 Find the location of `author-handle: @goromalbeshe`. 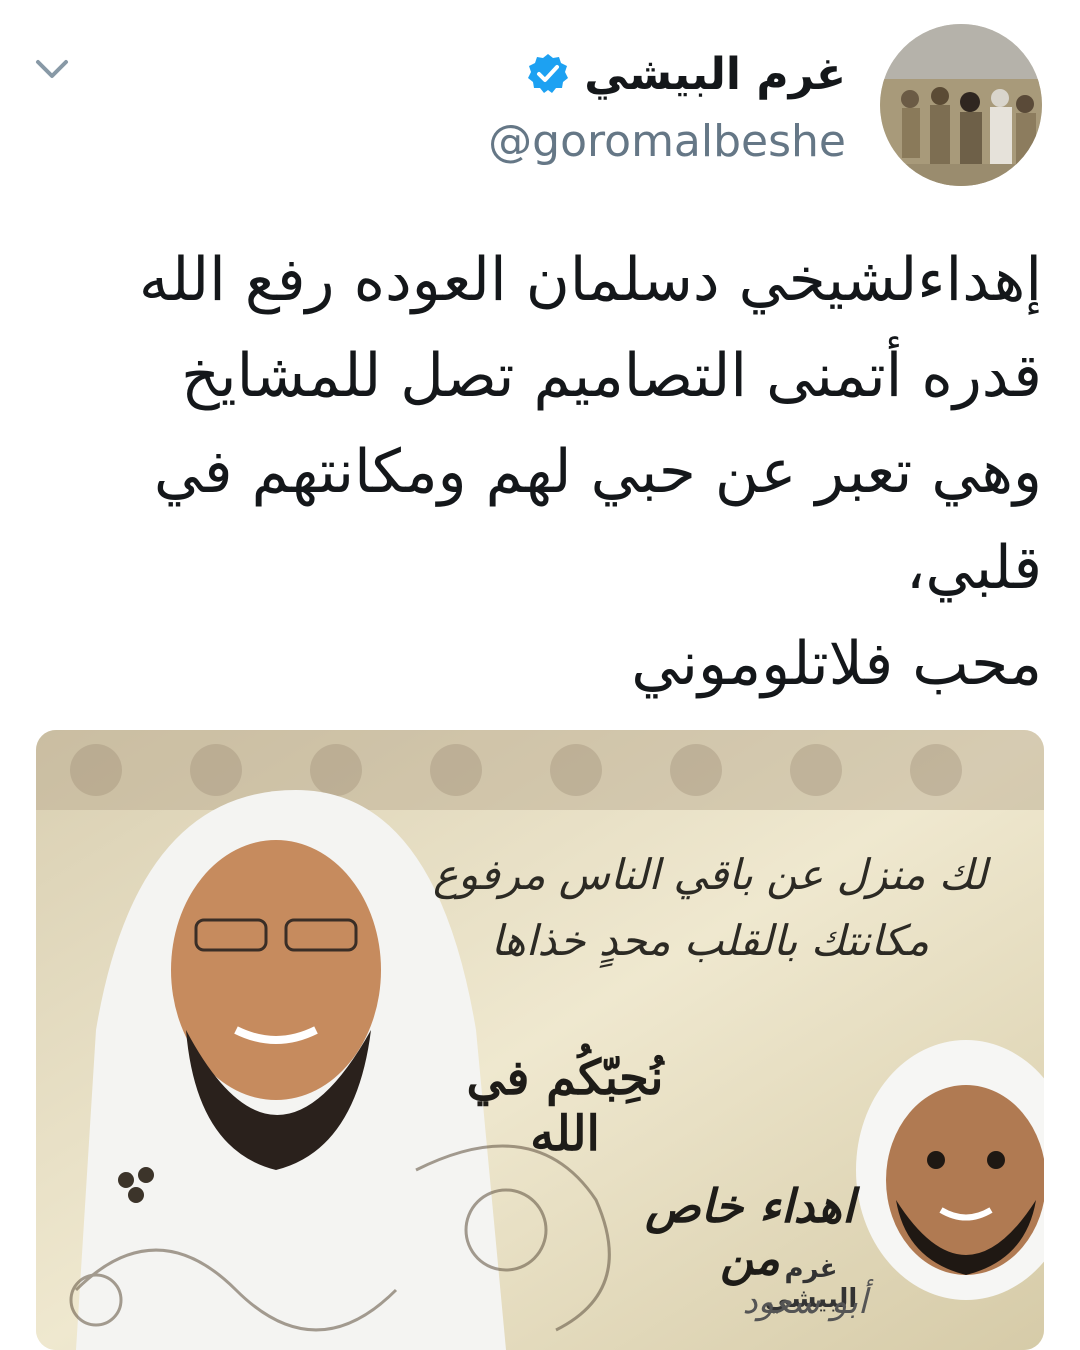

author-handle: @goromalbeshe is located at coordinates (667, 141).